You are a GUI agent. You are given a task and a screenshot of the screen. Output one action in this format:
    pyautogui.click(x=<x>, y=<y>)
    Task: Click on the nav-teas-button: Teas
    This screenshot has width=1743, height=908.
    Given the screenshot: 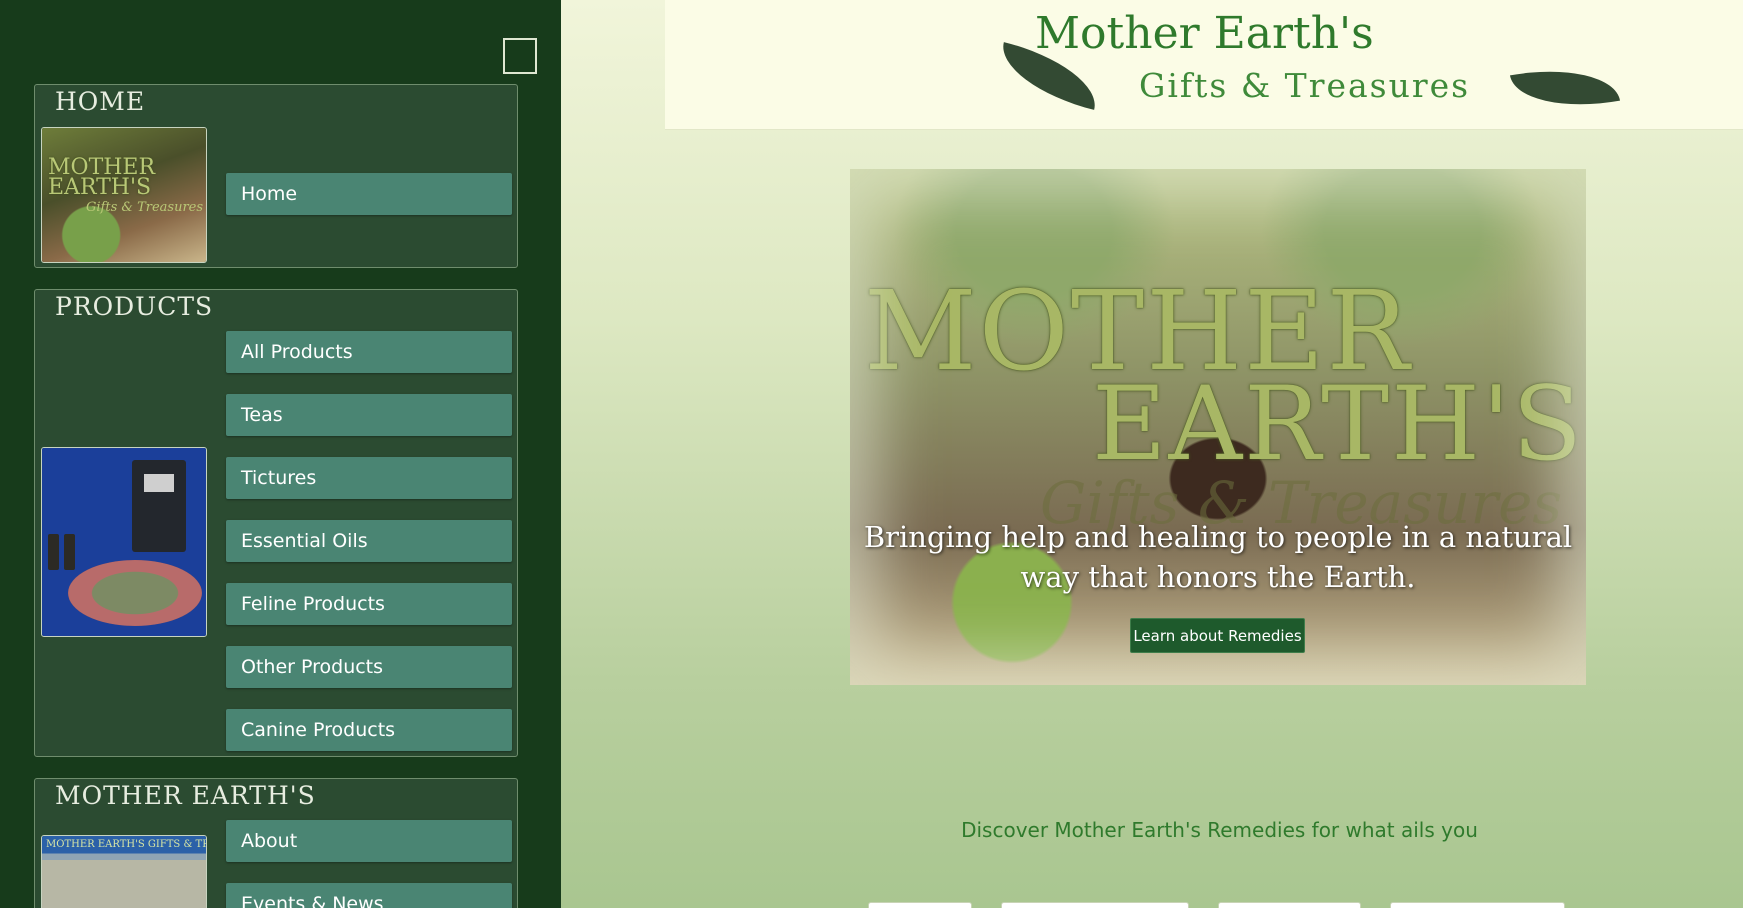 What is the action you would take?
    pyautogui.click(x=369, y=415)
    